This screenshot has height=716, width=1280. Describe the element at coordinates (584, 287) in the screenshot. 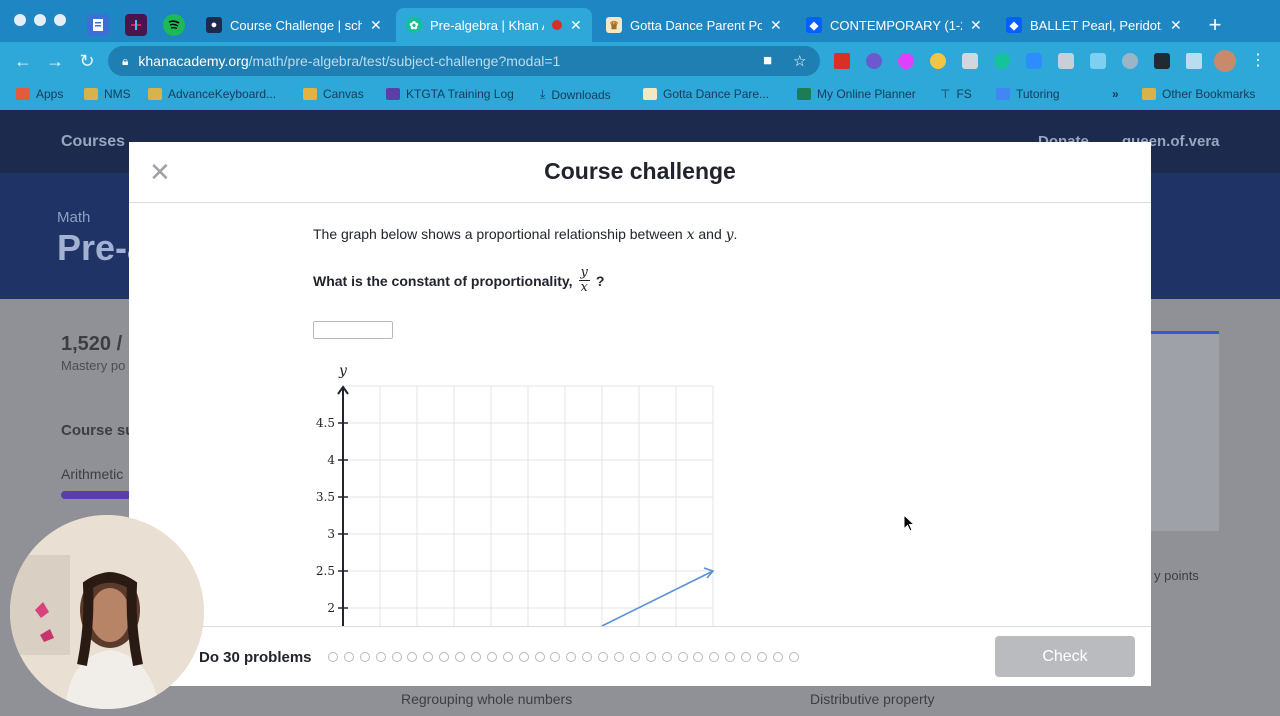

I see `fraction-denominator: x` at that location.